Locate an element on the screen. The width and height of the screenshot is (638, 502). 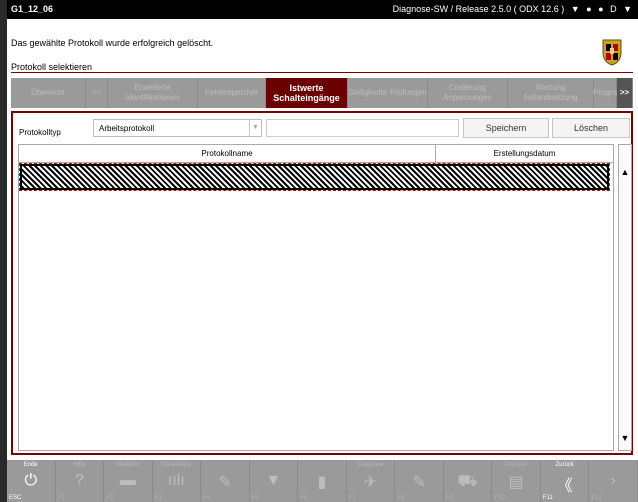
protokolltyp-value: Arbeitsprotokoll is located at coordinates (127, 128).